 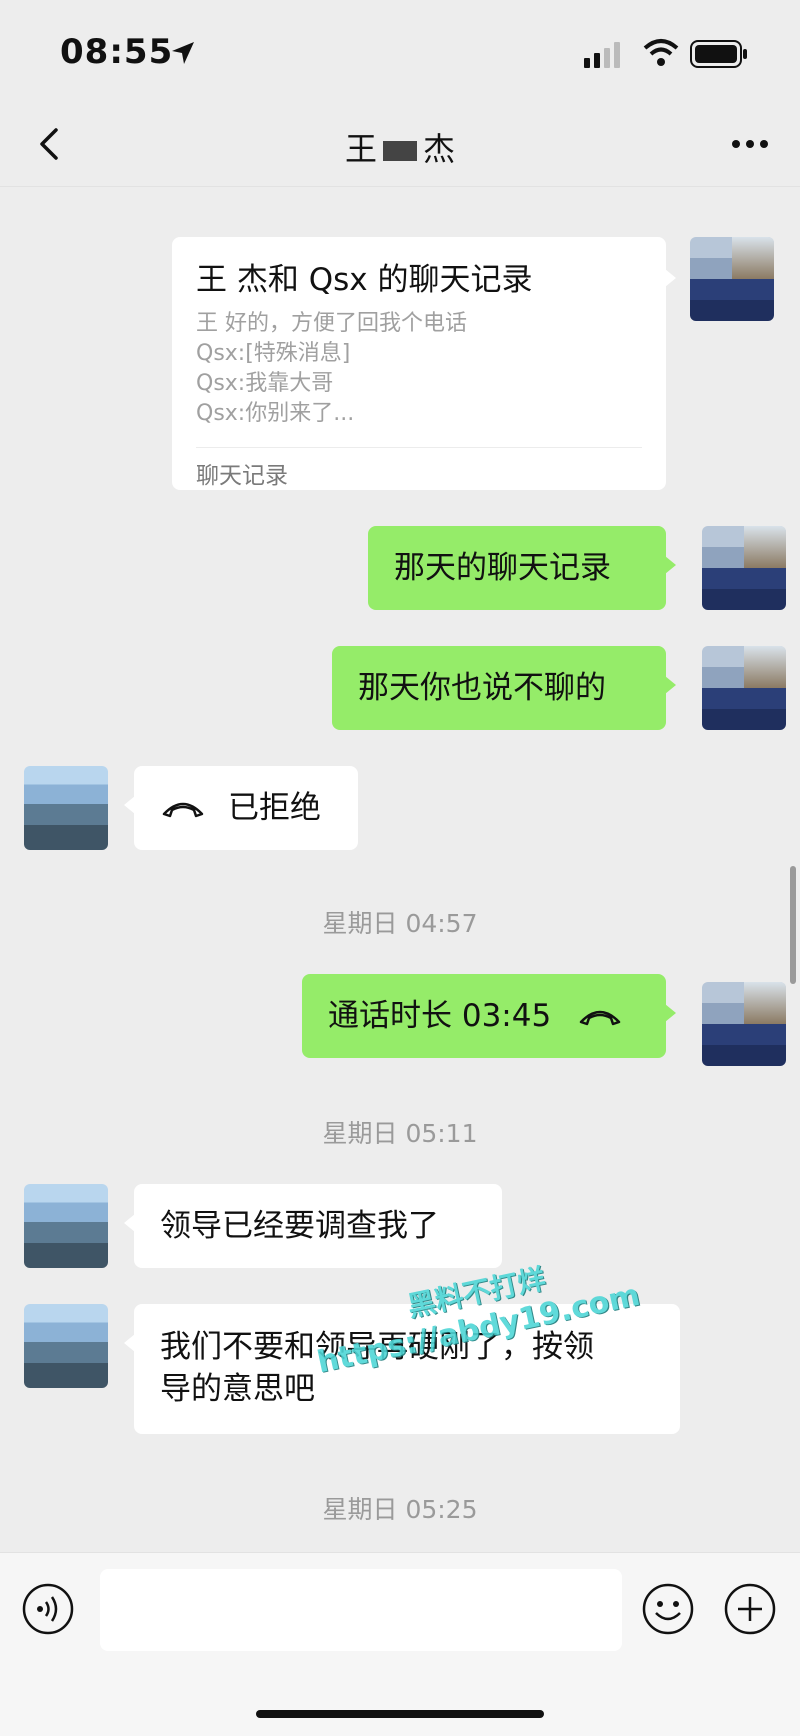 What do you see at coordinates (400, 1714) in the screenshot?
I see `home-indicator` at bounding box center [400, 1714].